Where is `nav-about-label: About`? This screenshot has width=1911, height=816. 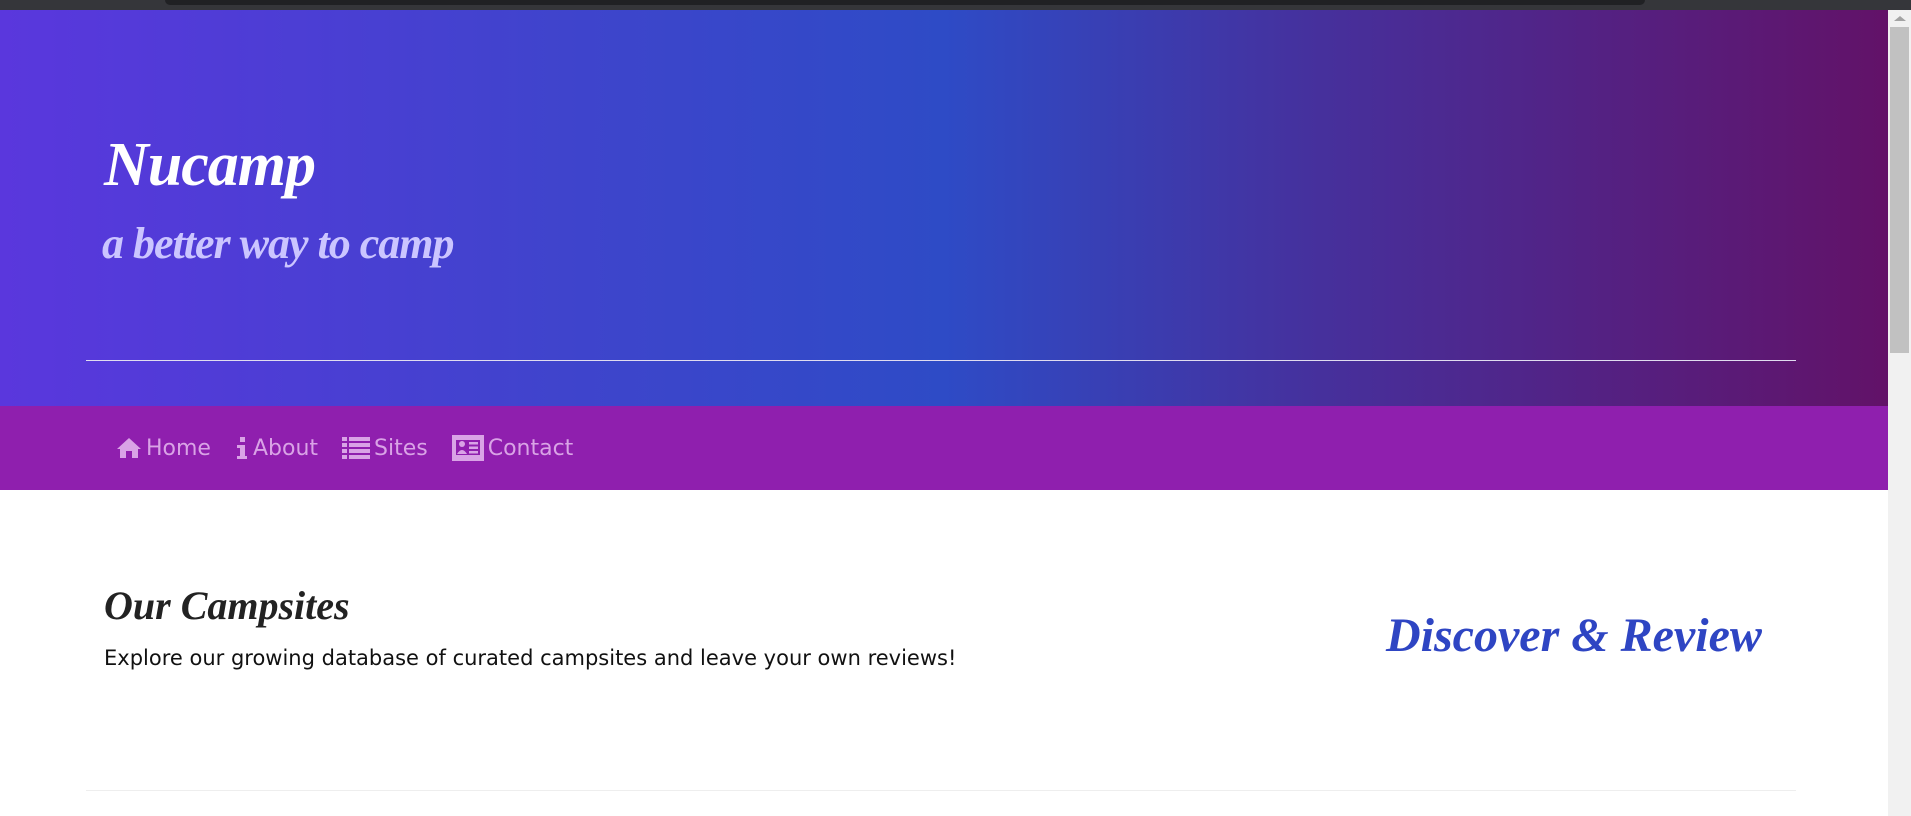
nav-about-label: About is located at coordinates (285, 448).